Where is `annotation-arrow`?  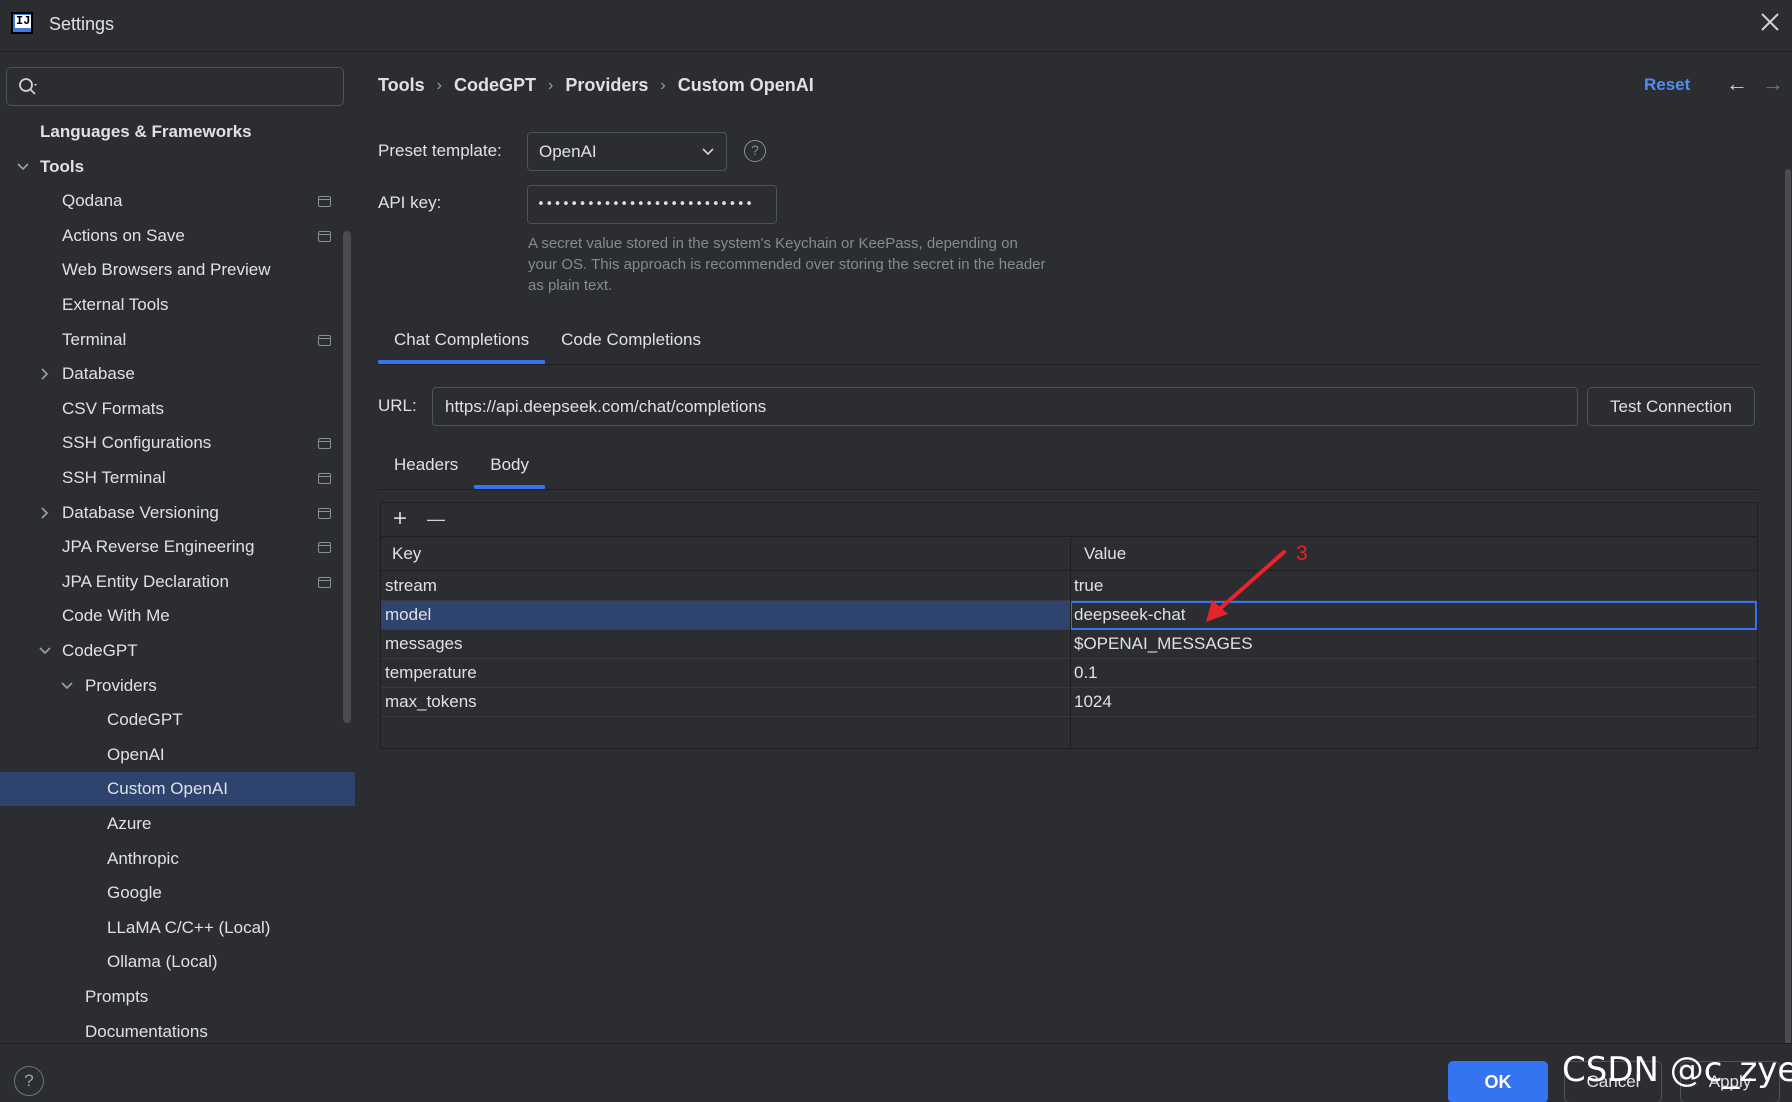 annotation-arrow is located at coordinates (1246, 586).